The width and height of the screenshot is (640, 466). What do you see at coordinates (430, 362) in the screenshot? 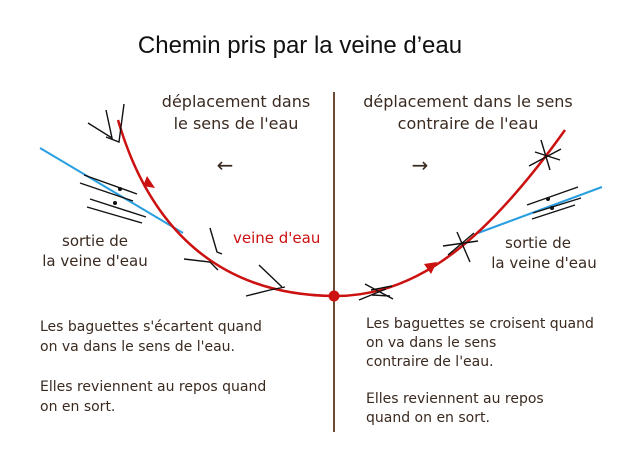
I see `right-note-line3: contraire de l'eau.` at bounding box center [430, 362].